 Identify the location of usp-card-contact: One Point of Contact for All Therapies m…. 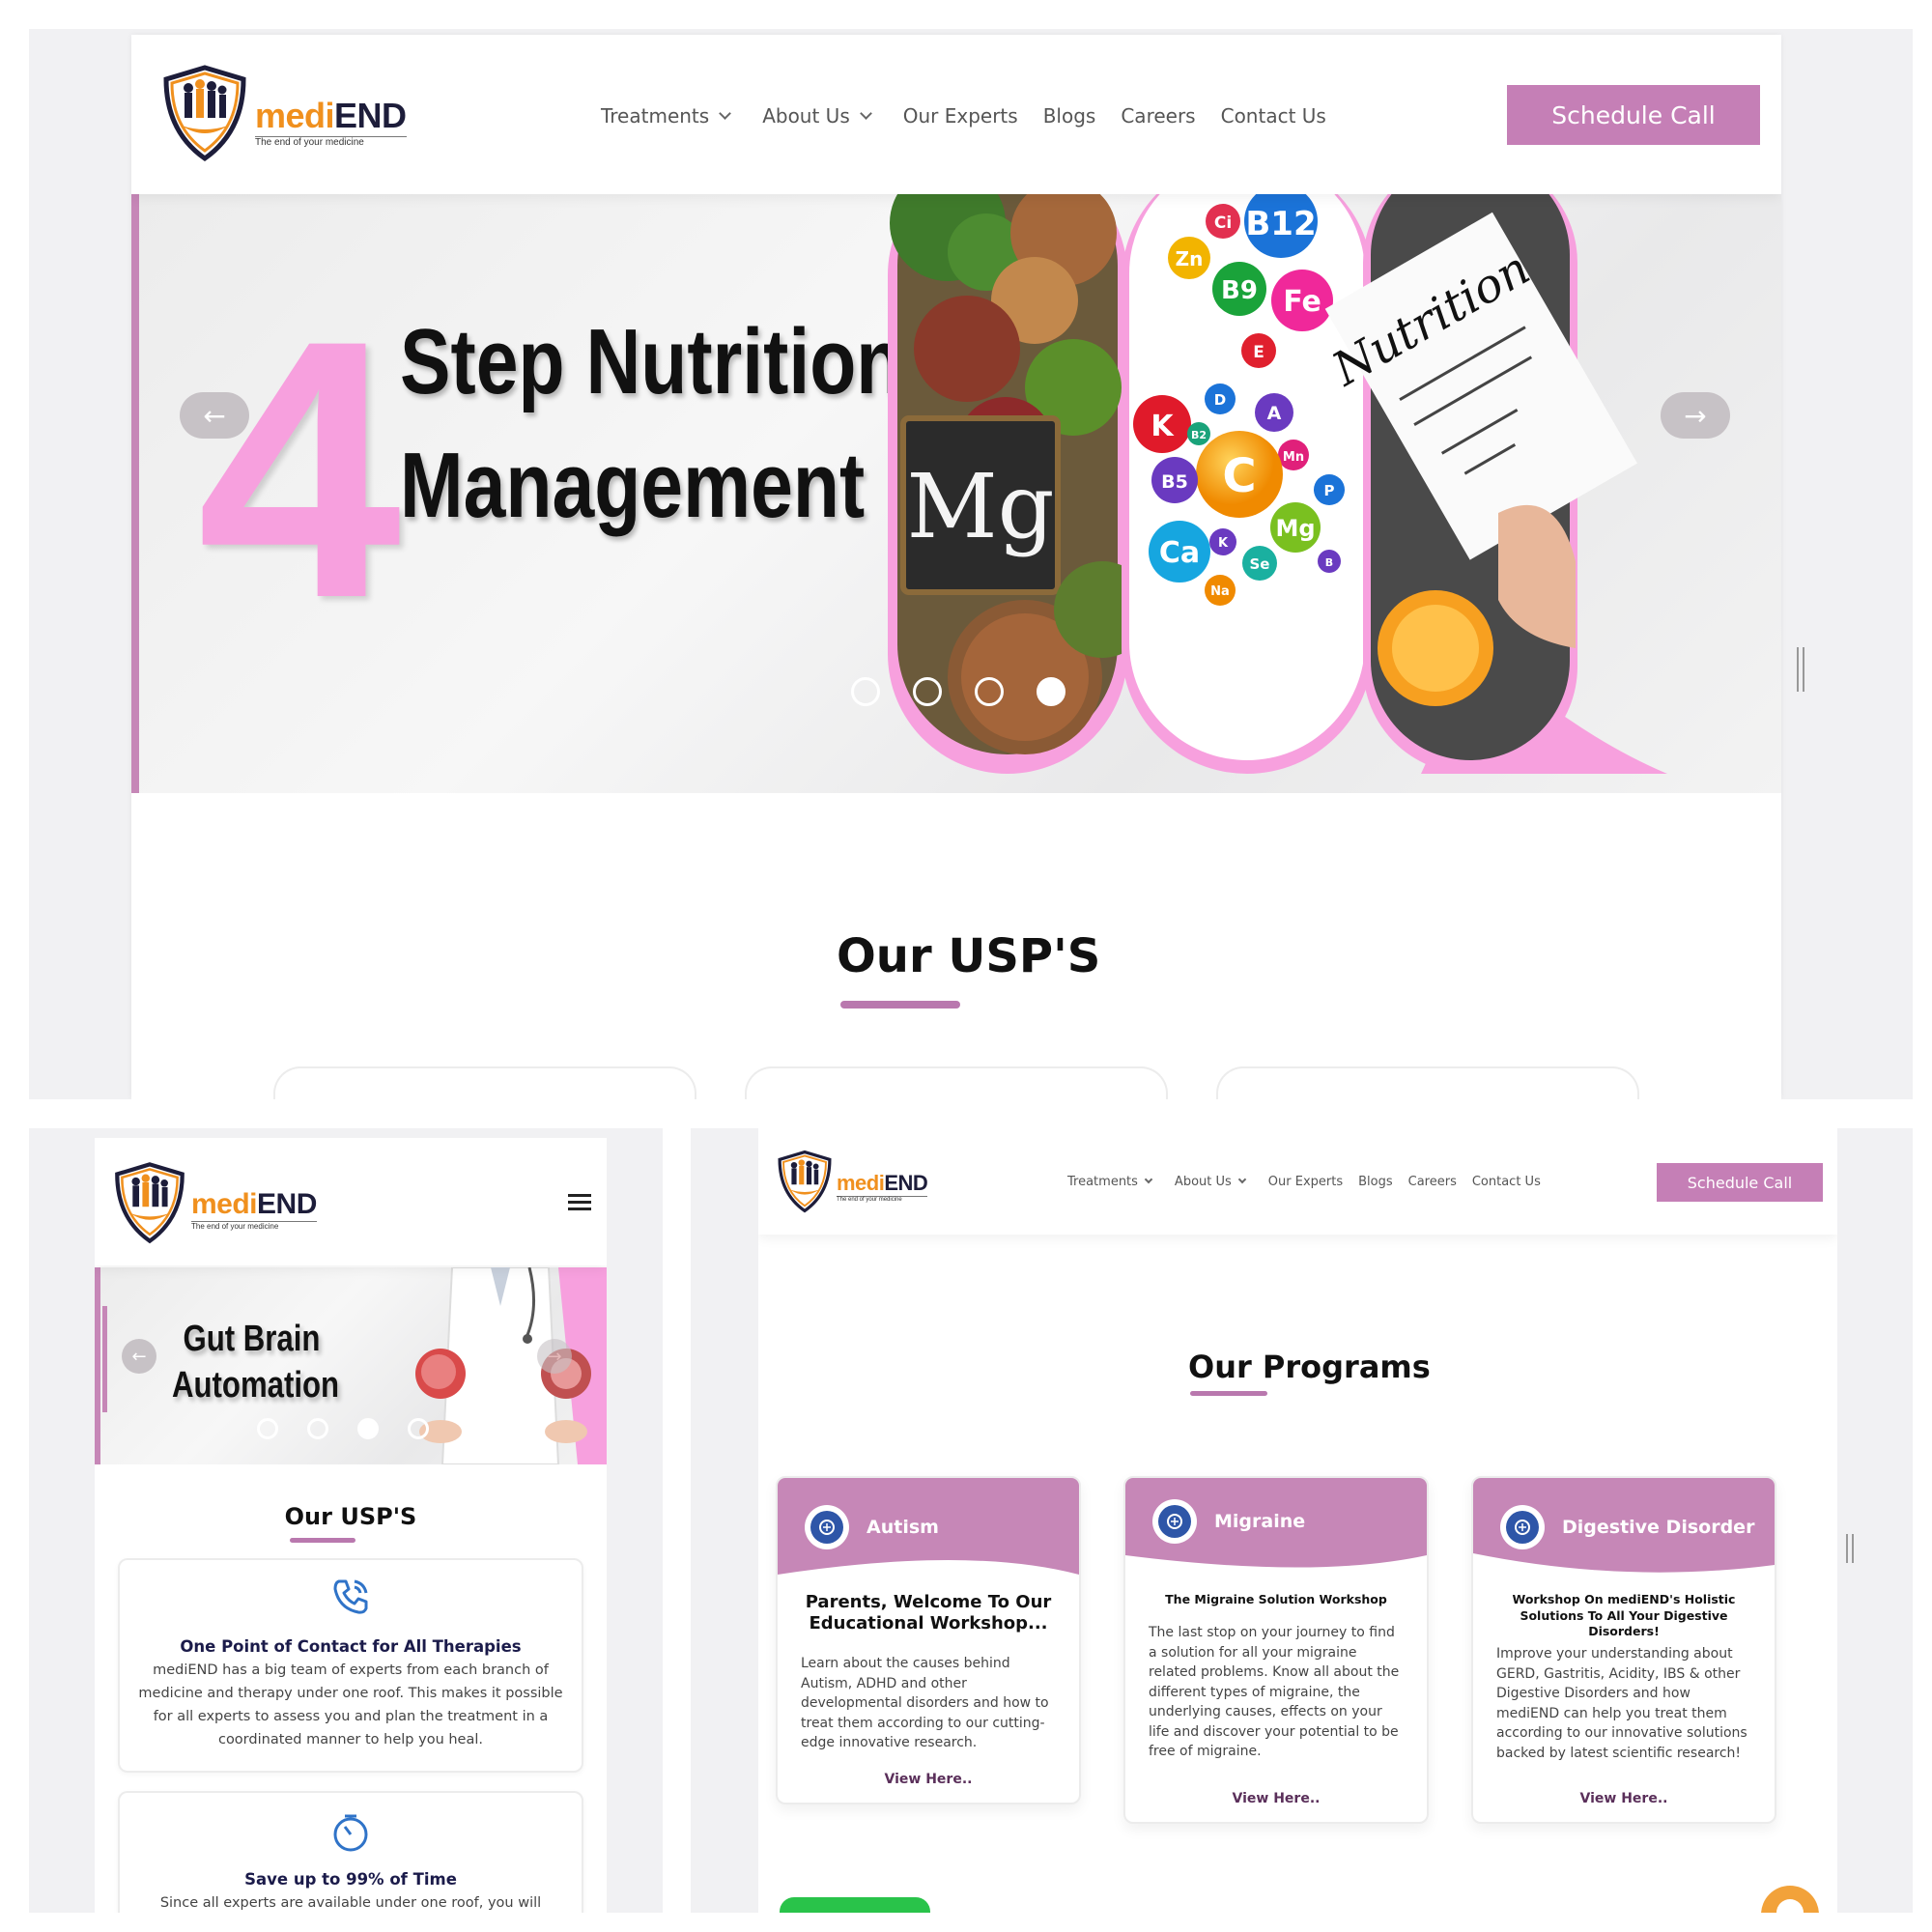
(350, 1665).